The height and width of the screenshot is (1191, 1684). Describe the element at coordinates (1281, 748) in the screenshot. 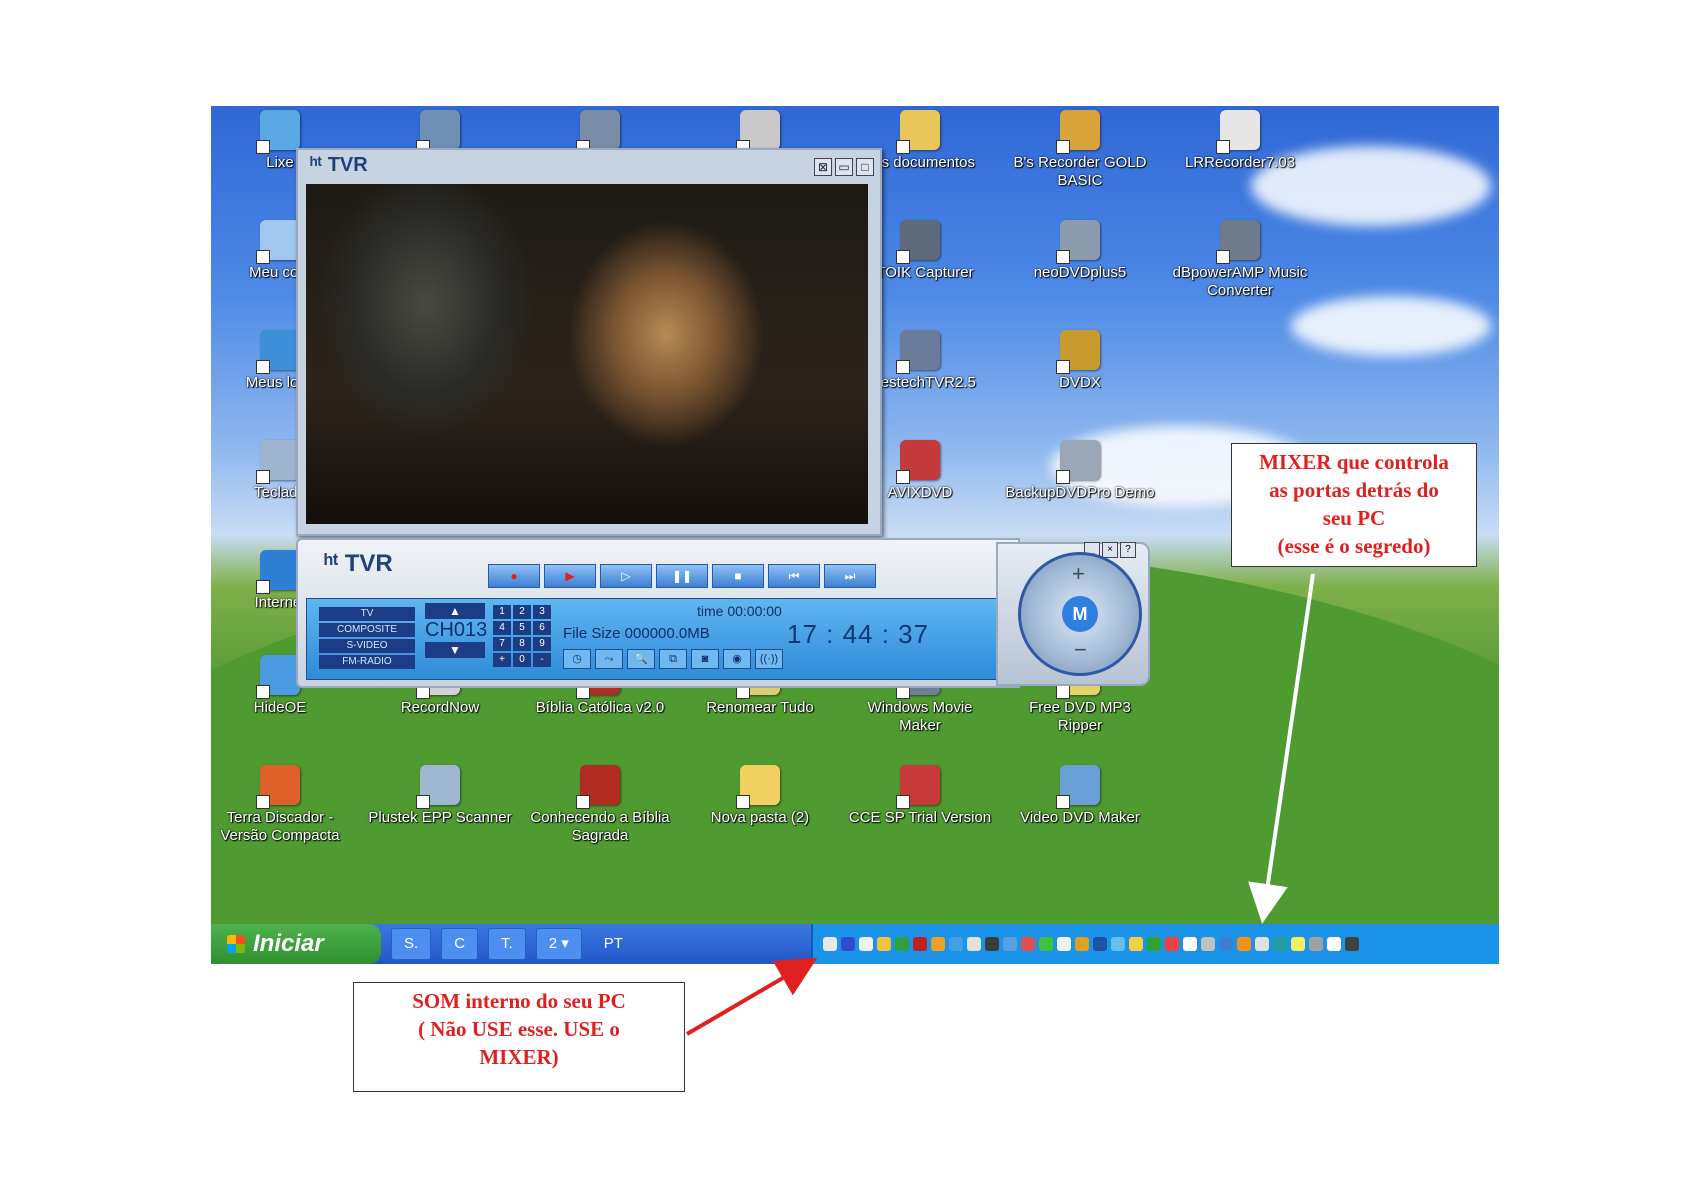

I see `mixer-arrow` at that location.